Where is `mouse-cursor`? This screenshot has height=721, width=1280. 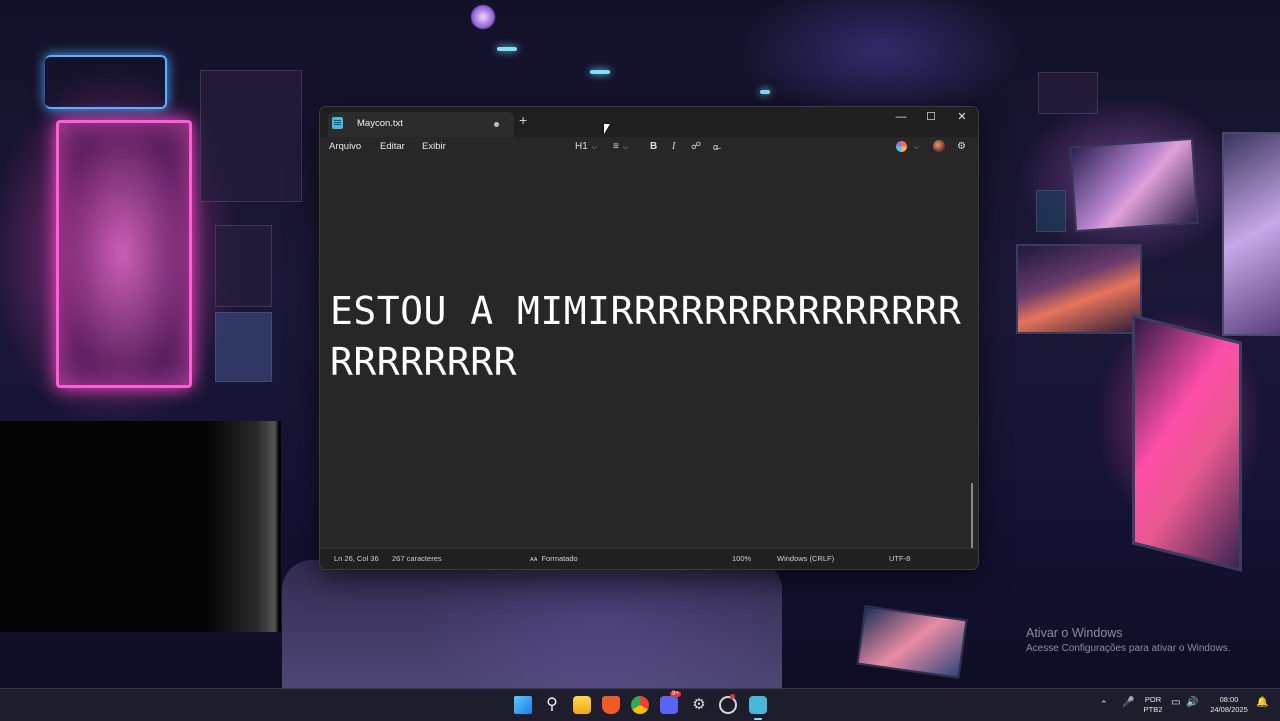 mouse-cursor is located at coordinates (607, 129).